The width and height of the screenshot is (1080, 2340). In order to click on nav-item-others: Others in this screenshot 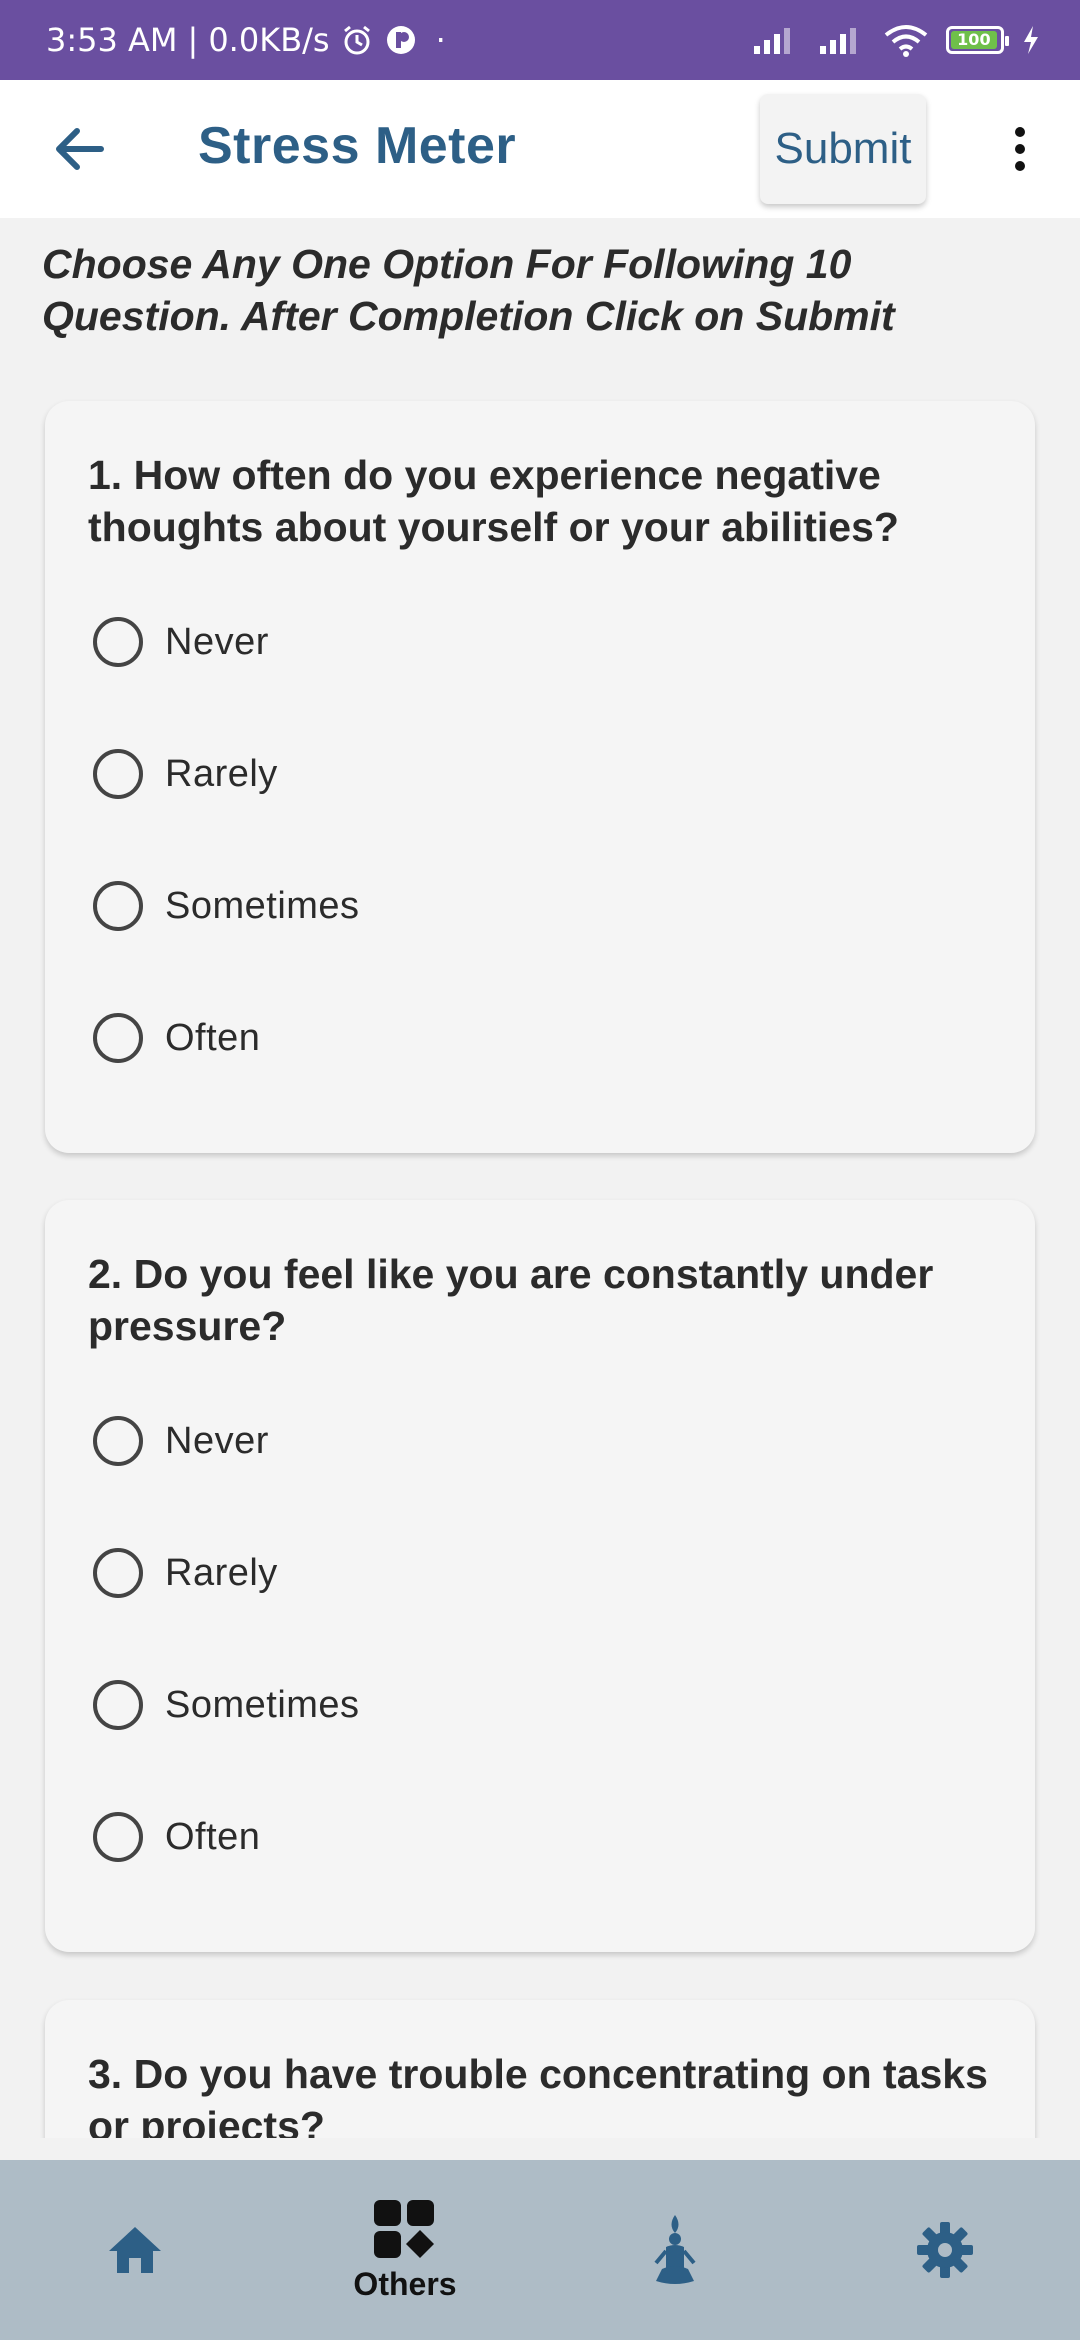, I will do `click(405, 2250)`.